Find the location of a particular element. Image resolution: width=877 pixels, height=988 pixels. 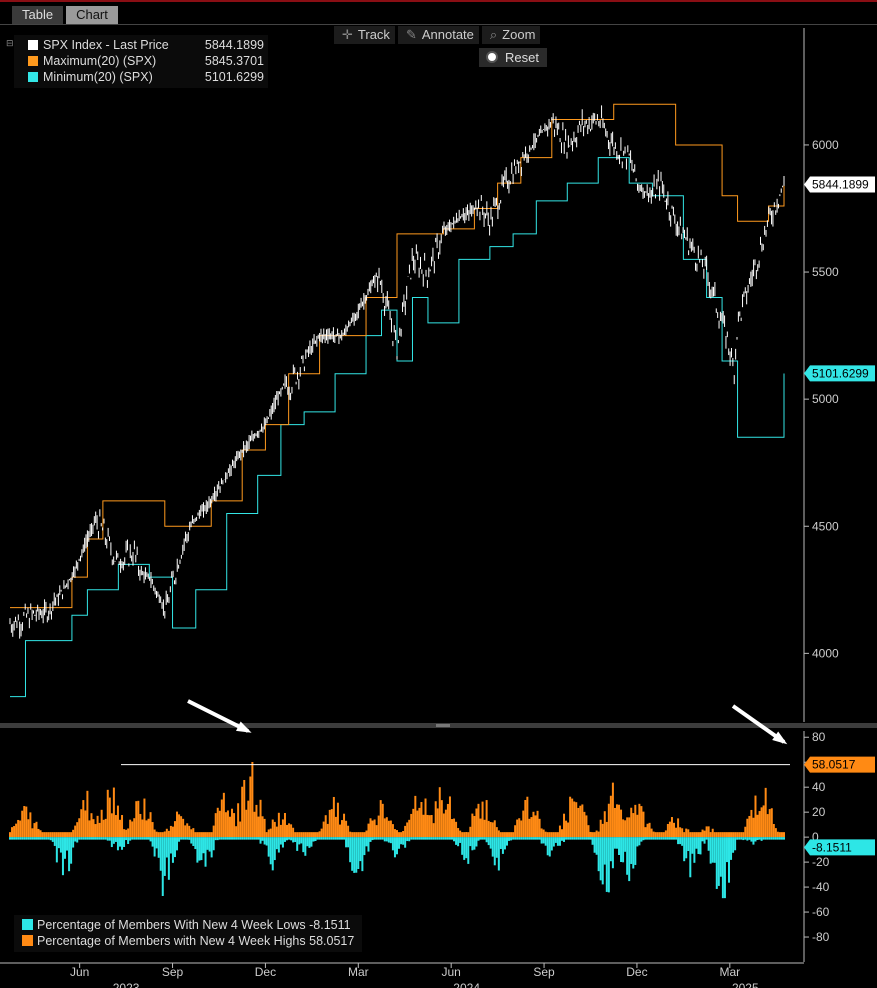

y-tick-label: -60 is located at coordinates (821, 912).